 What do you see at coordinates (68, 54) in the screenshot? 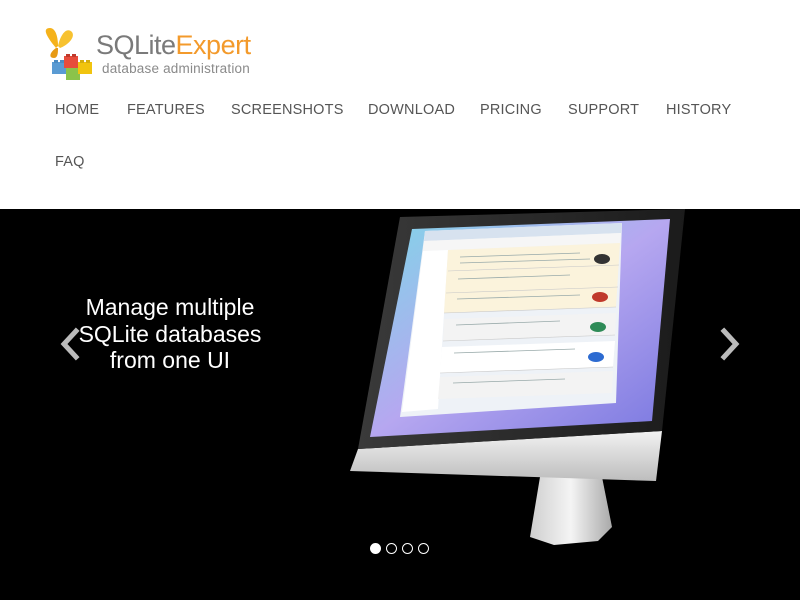
I see `butterfly-blocks-logo-icon` at bounding box center [68, 54].